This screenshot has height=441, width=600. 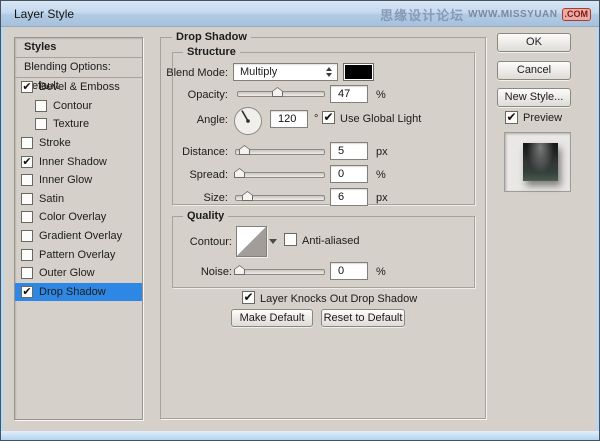 I want to click on size-unit: px, so click(x=382, y=198).